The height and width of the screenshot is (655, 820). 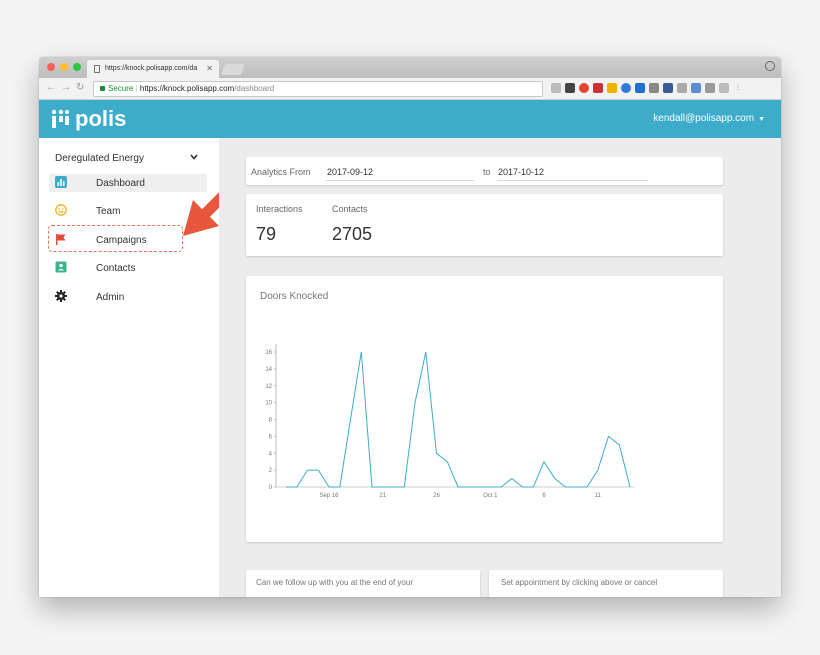 I want to click on sidebar-item-contacts: Contacts, so click(x=128, y=268).